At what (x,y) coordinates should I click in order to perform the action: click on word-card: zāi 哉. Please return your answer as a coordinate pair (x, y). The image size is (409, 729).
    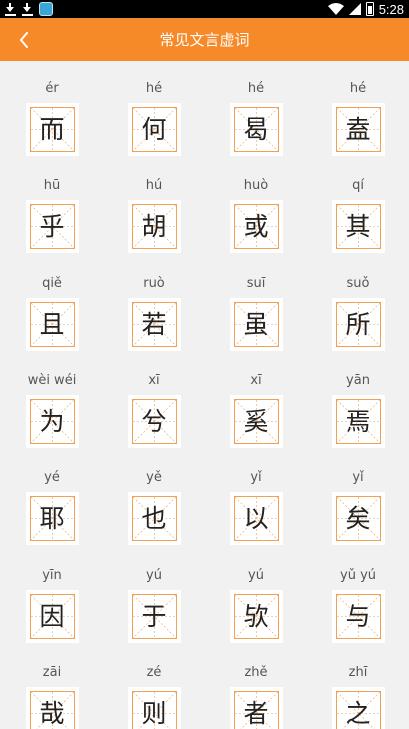
    Looking at the image, I should click on (52, 687).